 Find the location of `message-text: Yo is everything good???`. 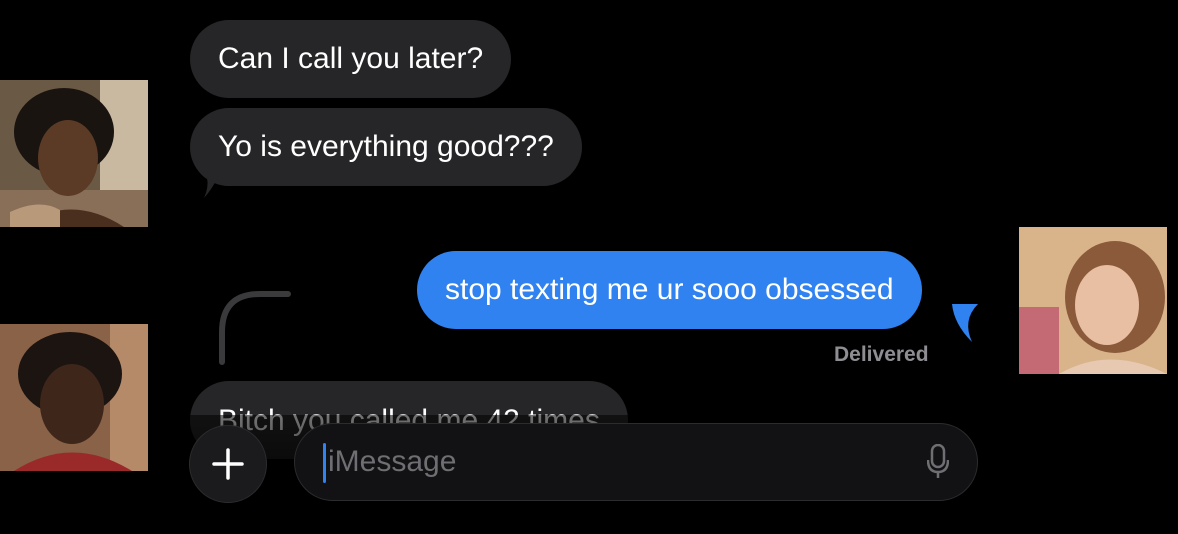

message-text: Yo is everything good??? is located at coordinates (386, 146).